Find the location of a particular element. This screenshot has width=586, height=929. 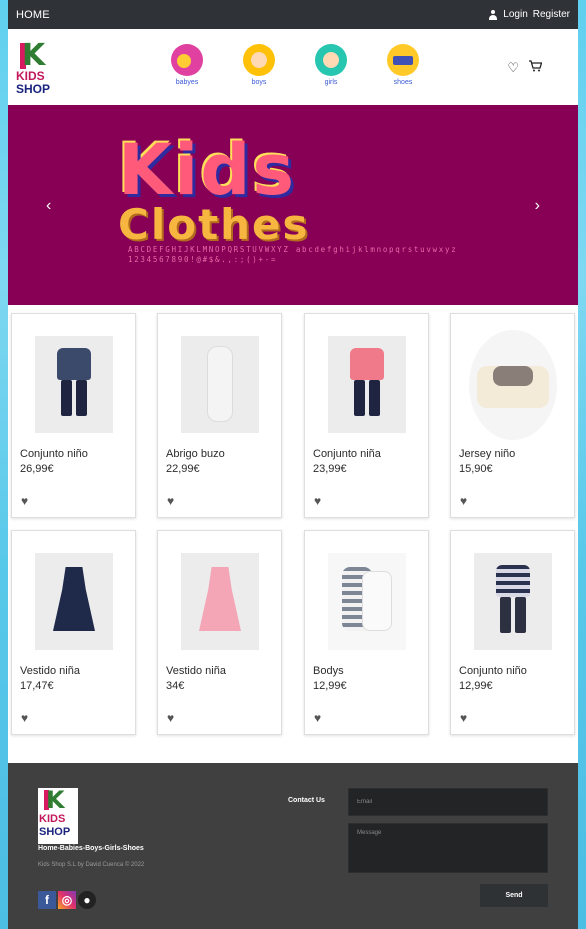

category-label: babyes is located at coordinates (187, 82).